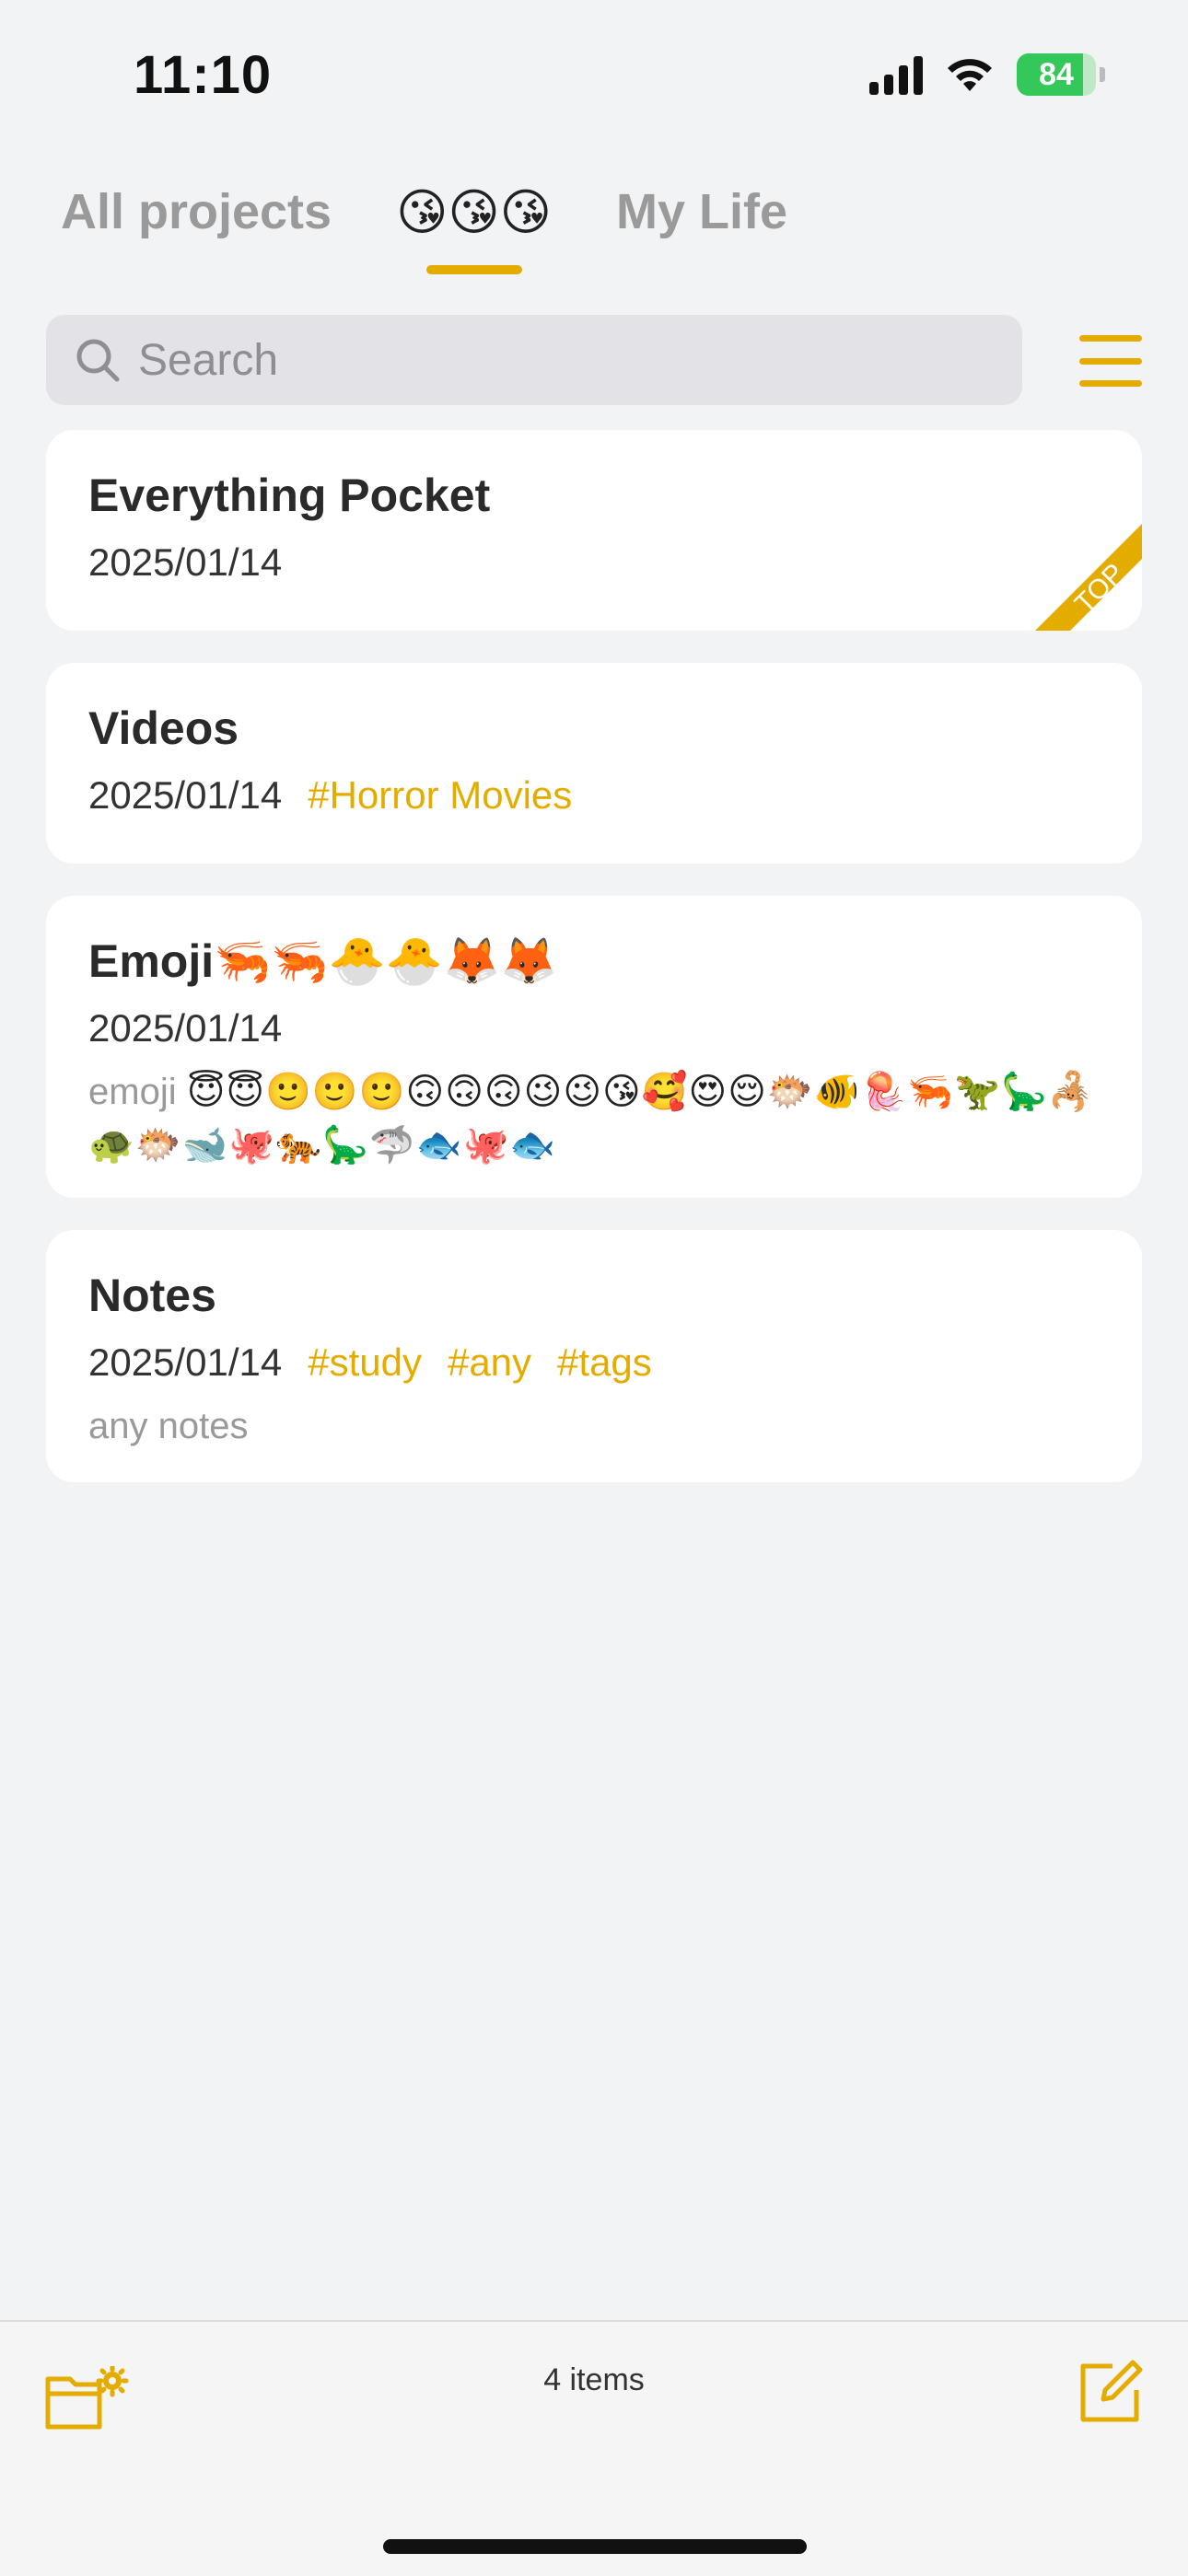 The width and height of the screenshot is (1188, 2576). What do you see at coordinates (701, 211) in the screenshot?
I see `tab-my-life: My Life` at bounding box center [701, 211].